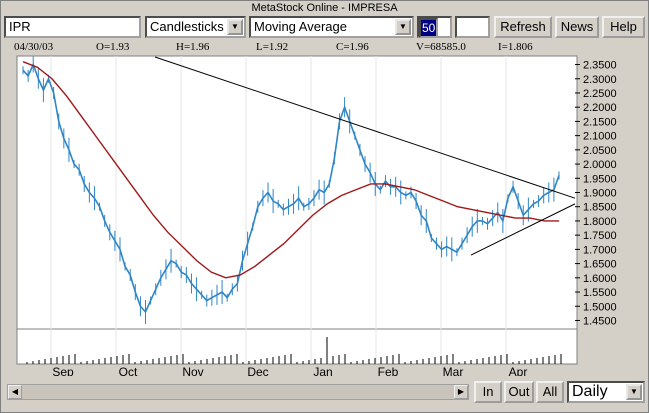  Describe the element at coordinates (461, 392) in the screenshot. I see `arrow-right-icon: ▶` at that location.